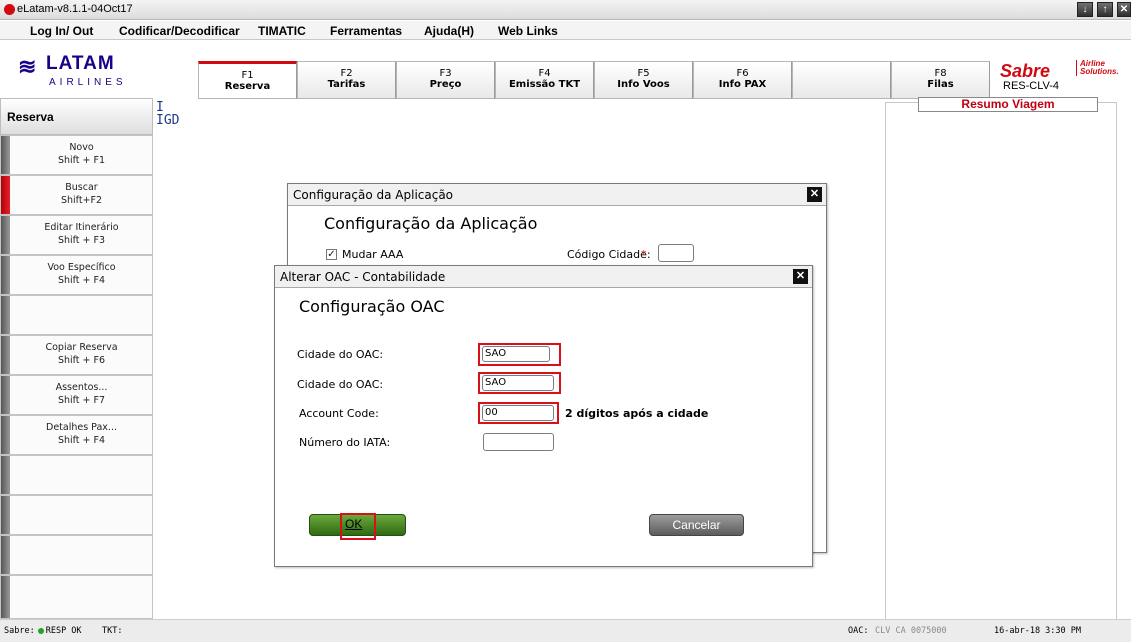 This screenshot has height=642, width=1131. Describe the element at coordinates (80, 63) in the screenshot. I see `latam-wordmark: LATAM` at that location.